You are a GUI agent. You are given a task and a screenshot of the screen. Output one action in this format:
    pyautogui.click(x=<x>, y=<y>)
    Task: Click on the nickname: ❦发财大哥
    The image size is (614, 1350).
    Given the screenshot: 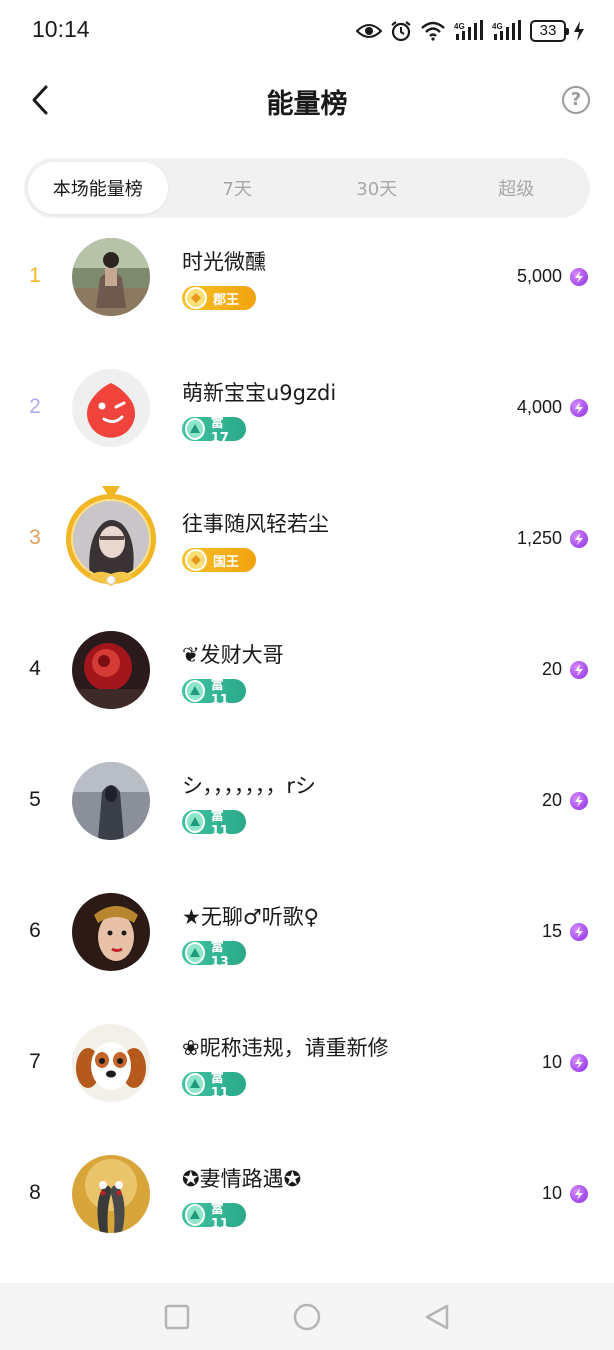 What is the action you would take?
    pyautogui.click(x=233, y=655)
    